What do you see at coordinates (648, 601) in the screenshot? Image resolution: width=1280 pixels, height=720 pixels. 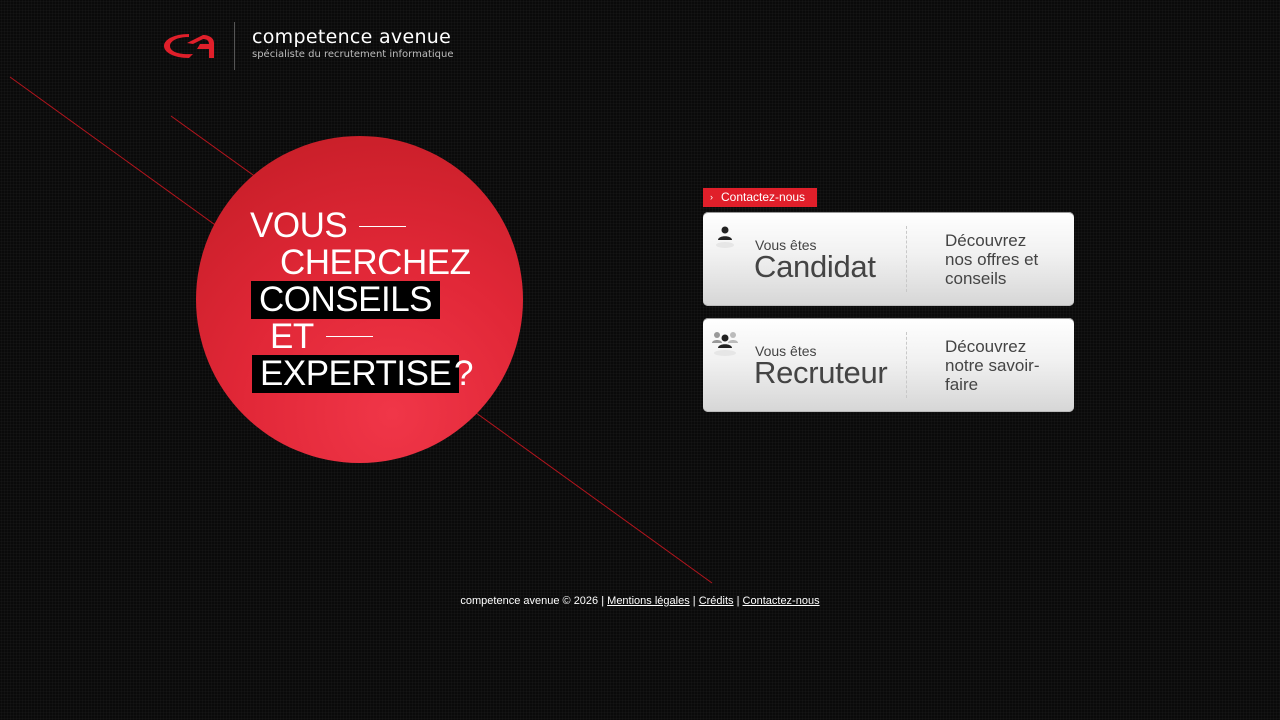 I see `footer-link-mentions-legales: Mentions légales` at bounding box center [648, 601].